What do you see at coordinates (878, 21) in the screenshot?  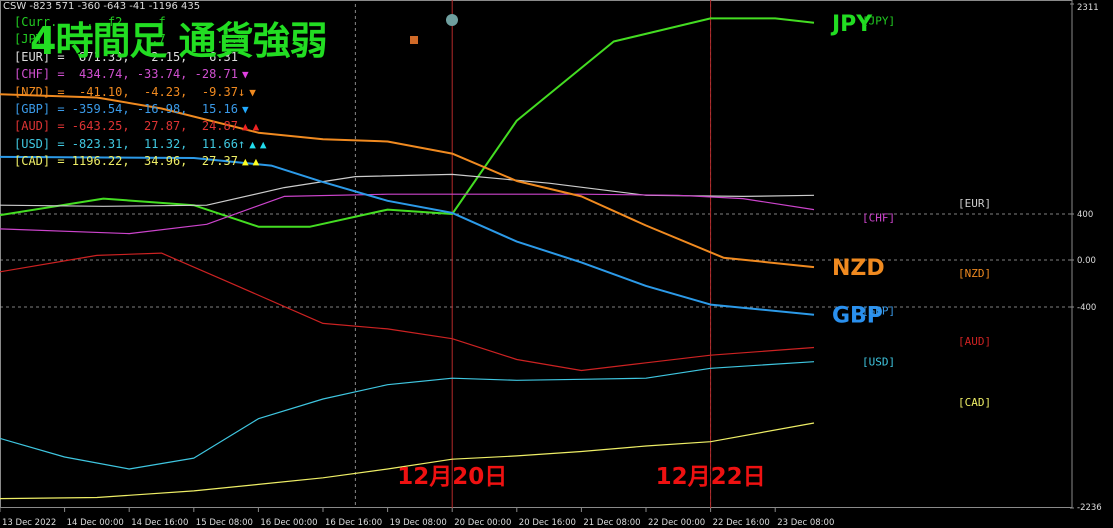 I see `right-label: [JPY]` at bounding box center [878, 21].